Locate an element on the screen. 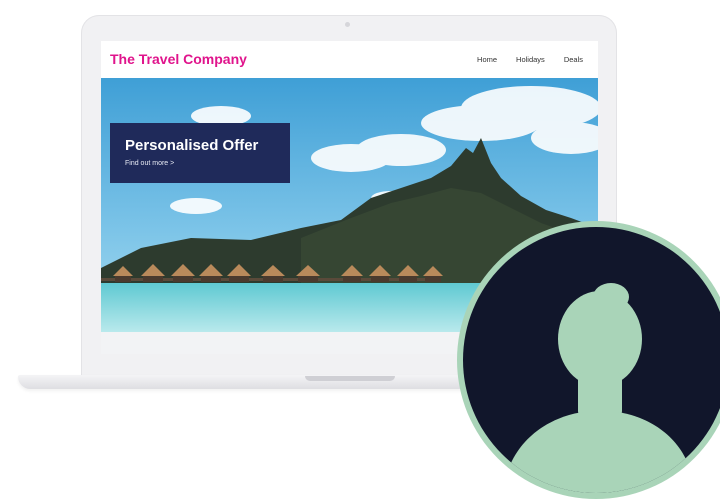 The width and height of the screenshot is (720, 499). site-nav: Home Holidays Deals is located at coordinates (530, 59).